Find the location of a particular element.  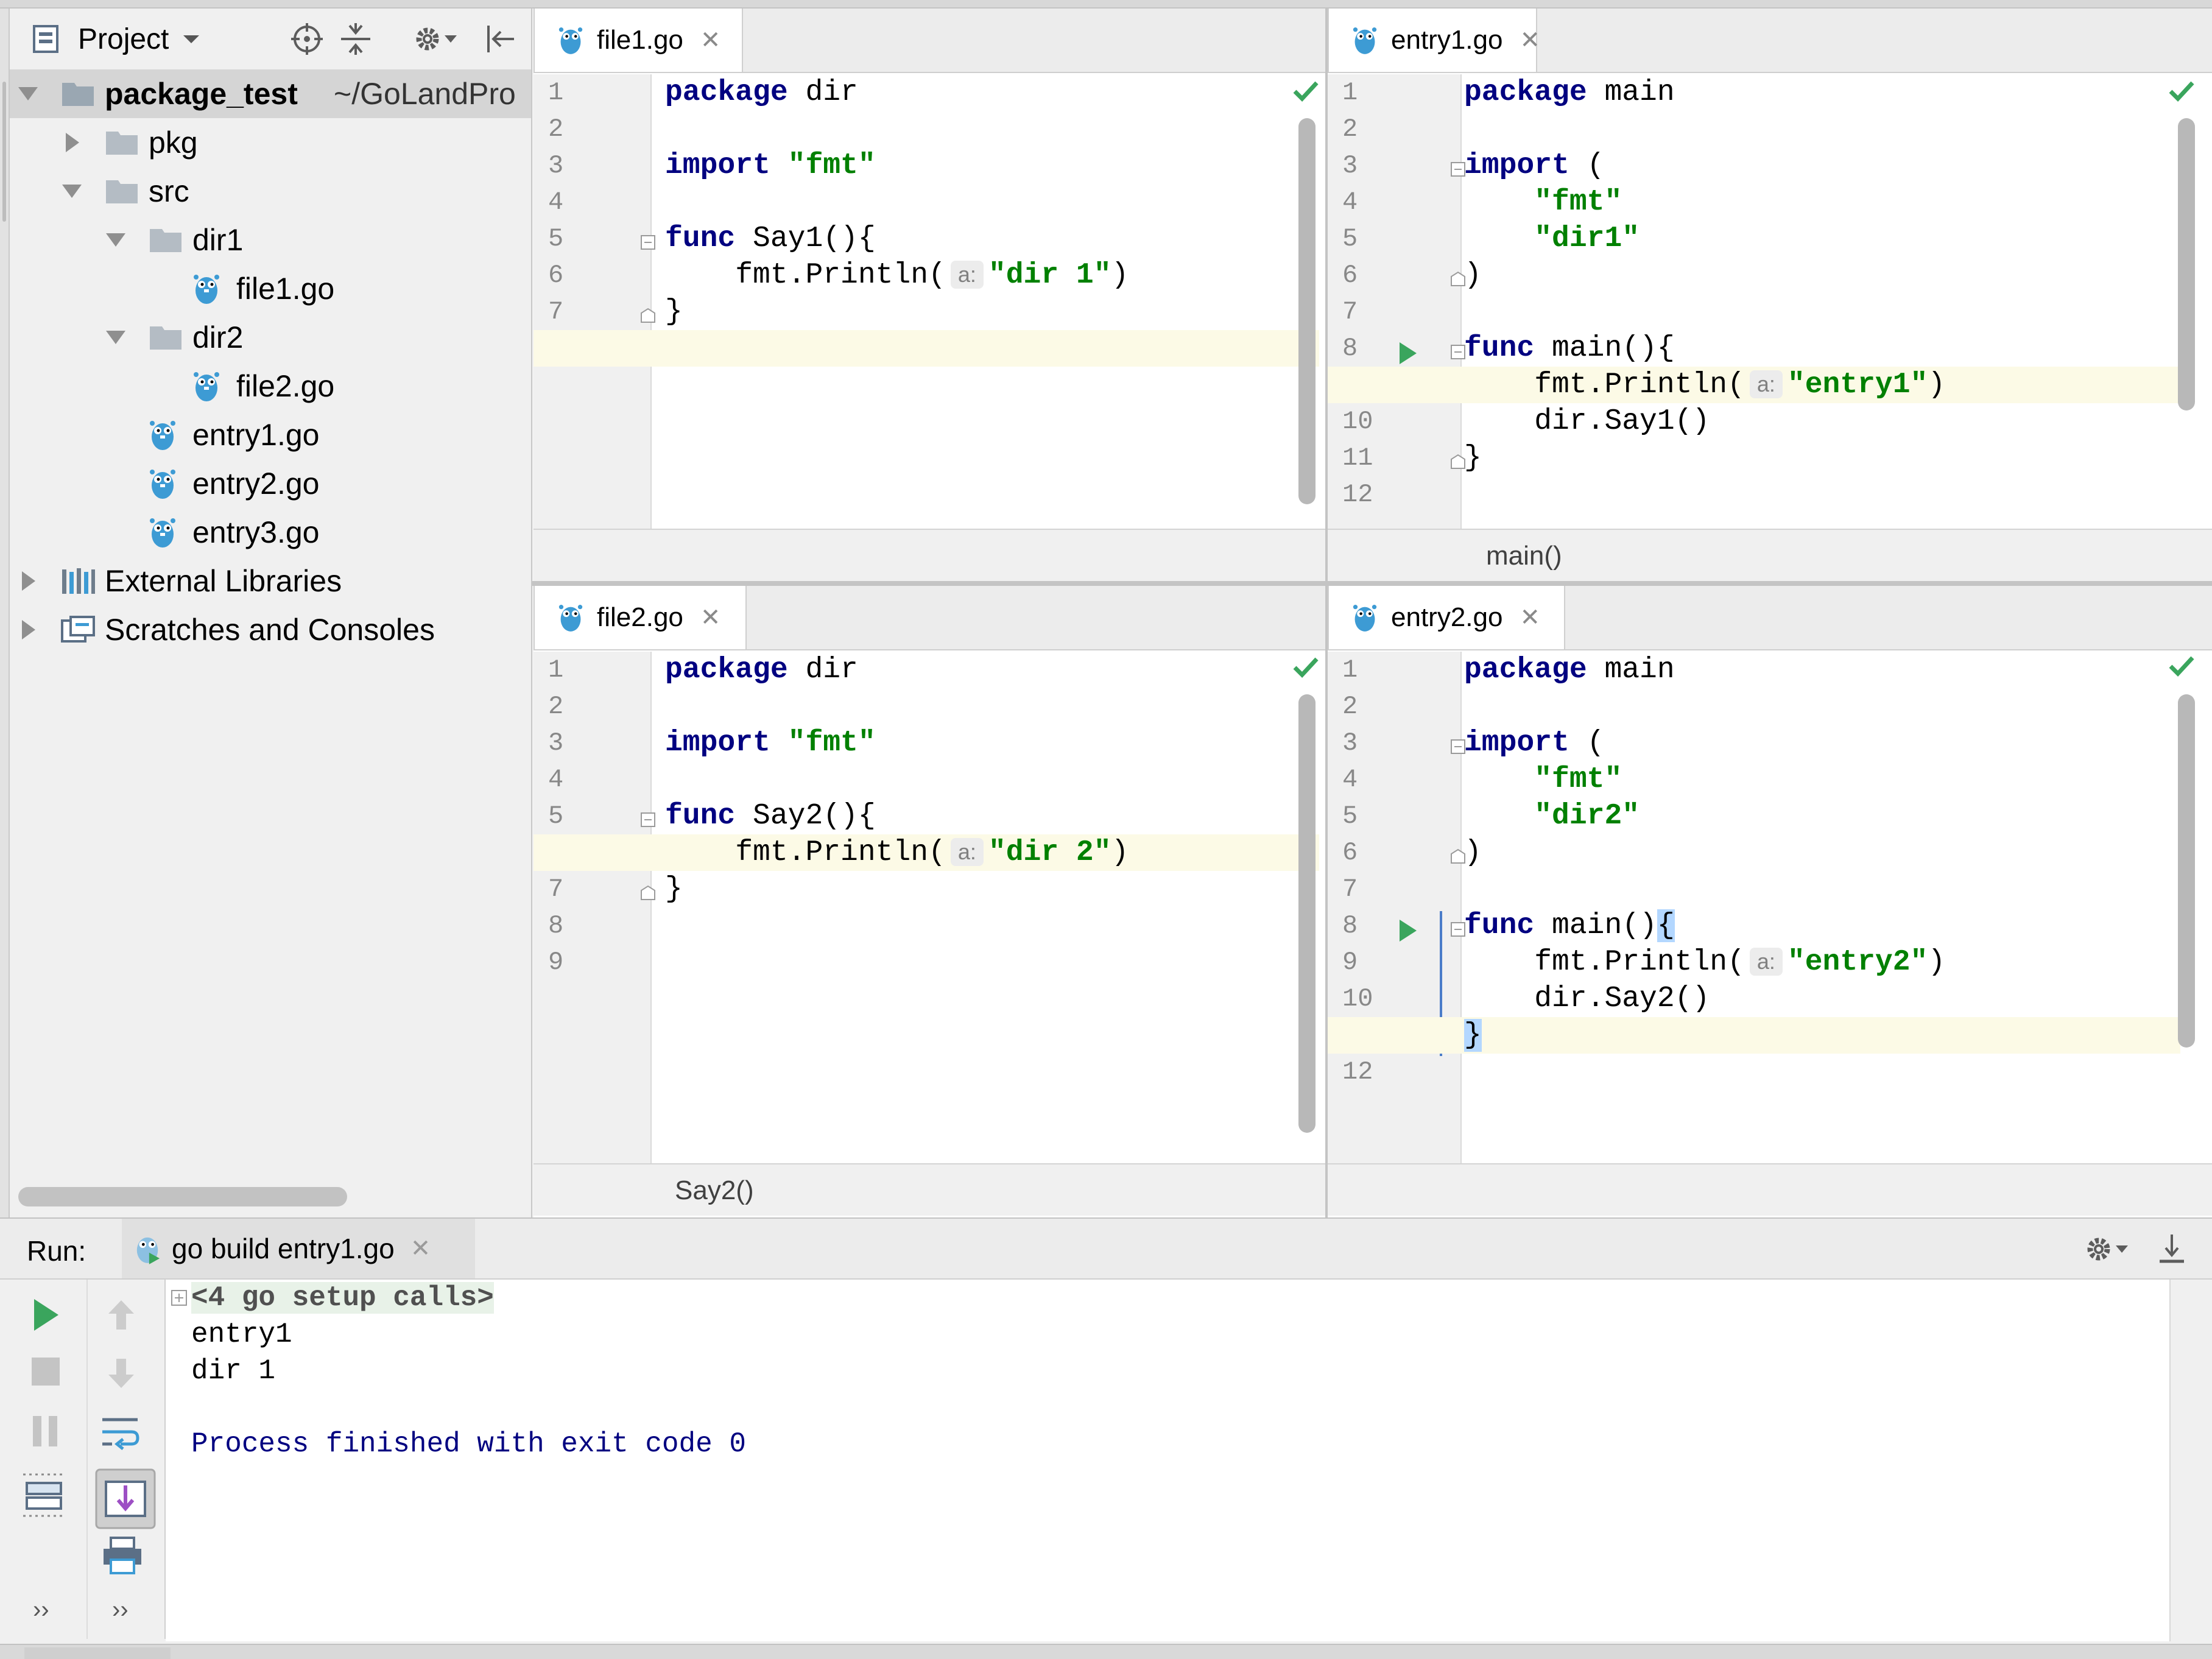

code-text: ( is located at coordinates (1587, 165).